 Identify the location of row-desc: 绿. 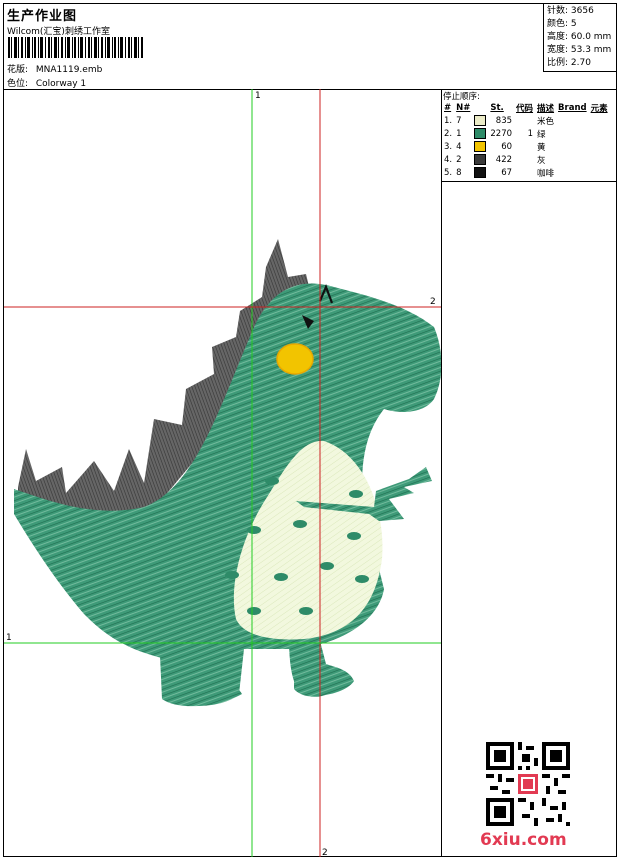
(541, 134).